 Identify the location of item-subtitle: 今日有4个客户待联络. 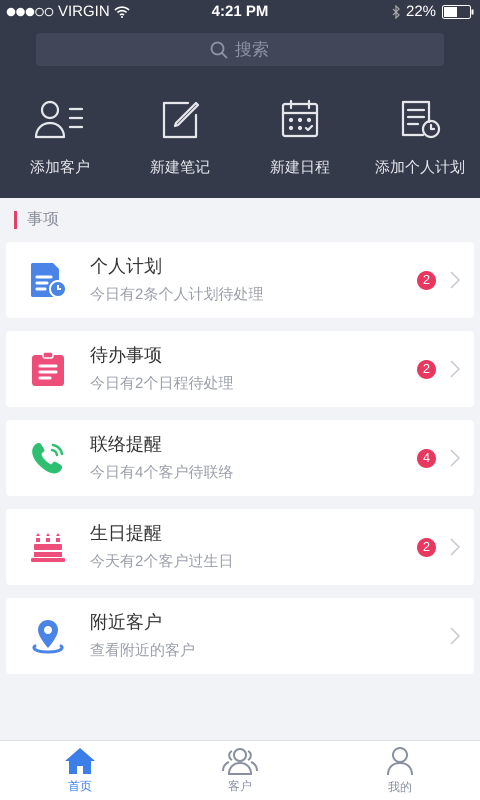
(162, 473).